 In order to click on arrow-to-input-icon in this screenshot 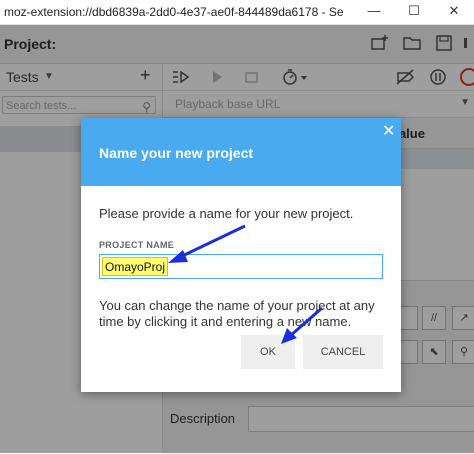, I will do `click(207, 243)`.